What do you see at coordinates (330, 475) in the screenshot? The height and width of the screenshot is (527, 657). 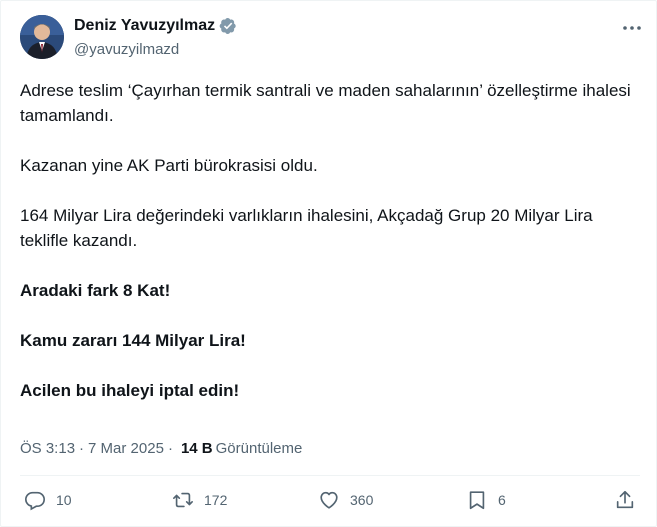 I see `divider` at bounding box center [330, 475].